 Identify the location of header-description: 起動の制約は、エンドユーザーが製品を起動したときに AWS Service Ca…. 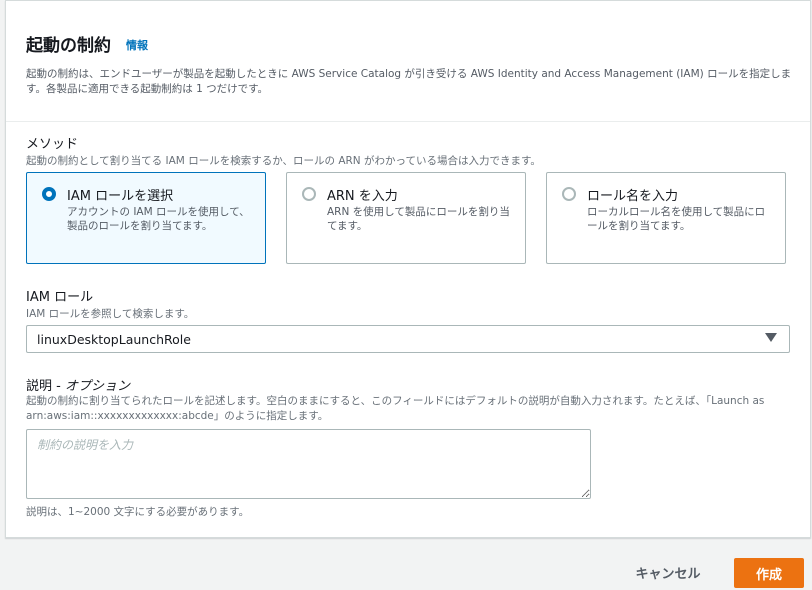
(409, 81).